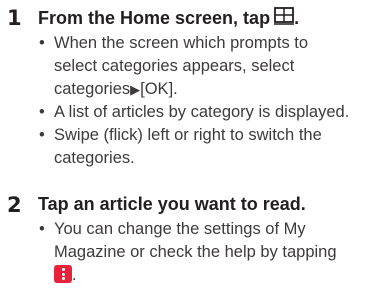 The width and height of the screenshot is (385, 292). Describe the element at coordinates (135, 89) in the screenshot. I see `right-triangle-icon: ▶` at that location.